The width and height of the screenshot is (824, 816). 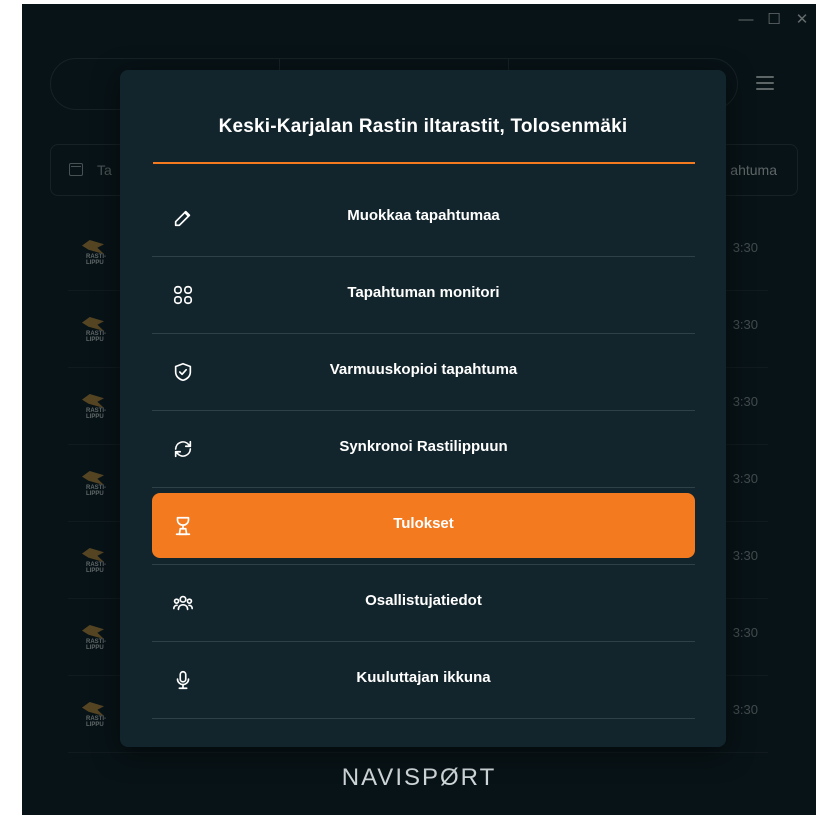 What do you see at coordinates (423, 523) in the screenshot?
I see `menu-item-label: Tulokset` at bounding box center [423, 523].